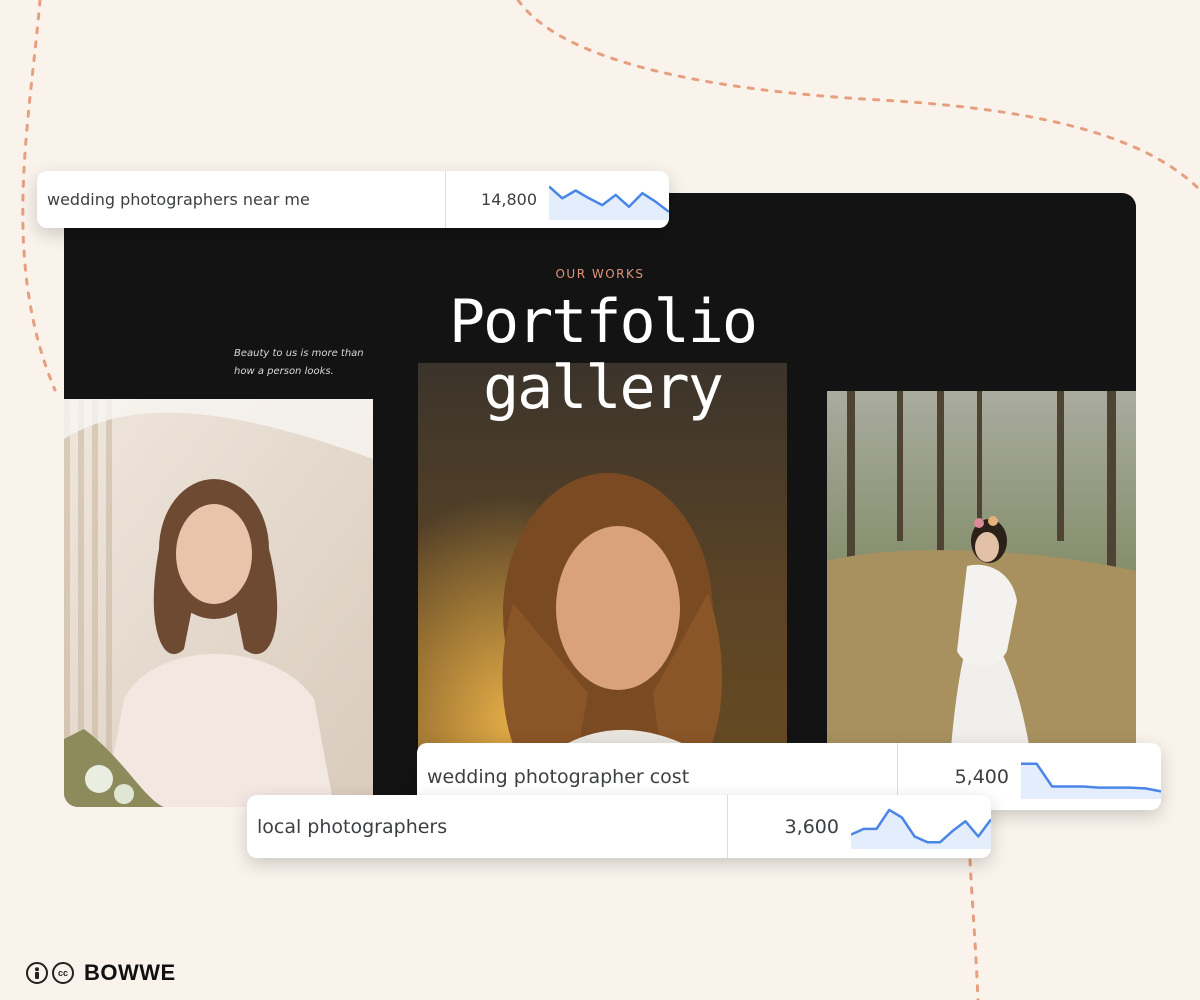 The width and height of the screenshot is (1200, 1000). I want to click on title-line-1: Portfolio, so click(603, 322).